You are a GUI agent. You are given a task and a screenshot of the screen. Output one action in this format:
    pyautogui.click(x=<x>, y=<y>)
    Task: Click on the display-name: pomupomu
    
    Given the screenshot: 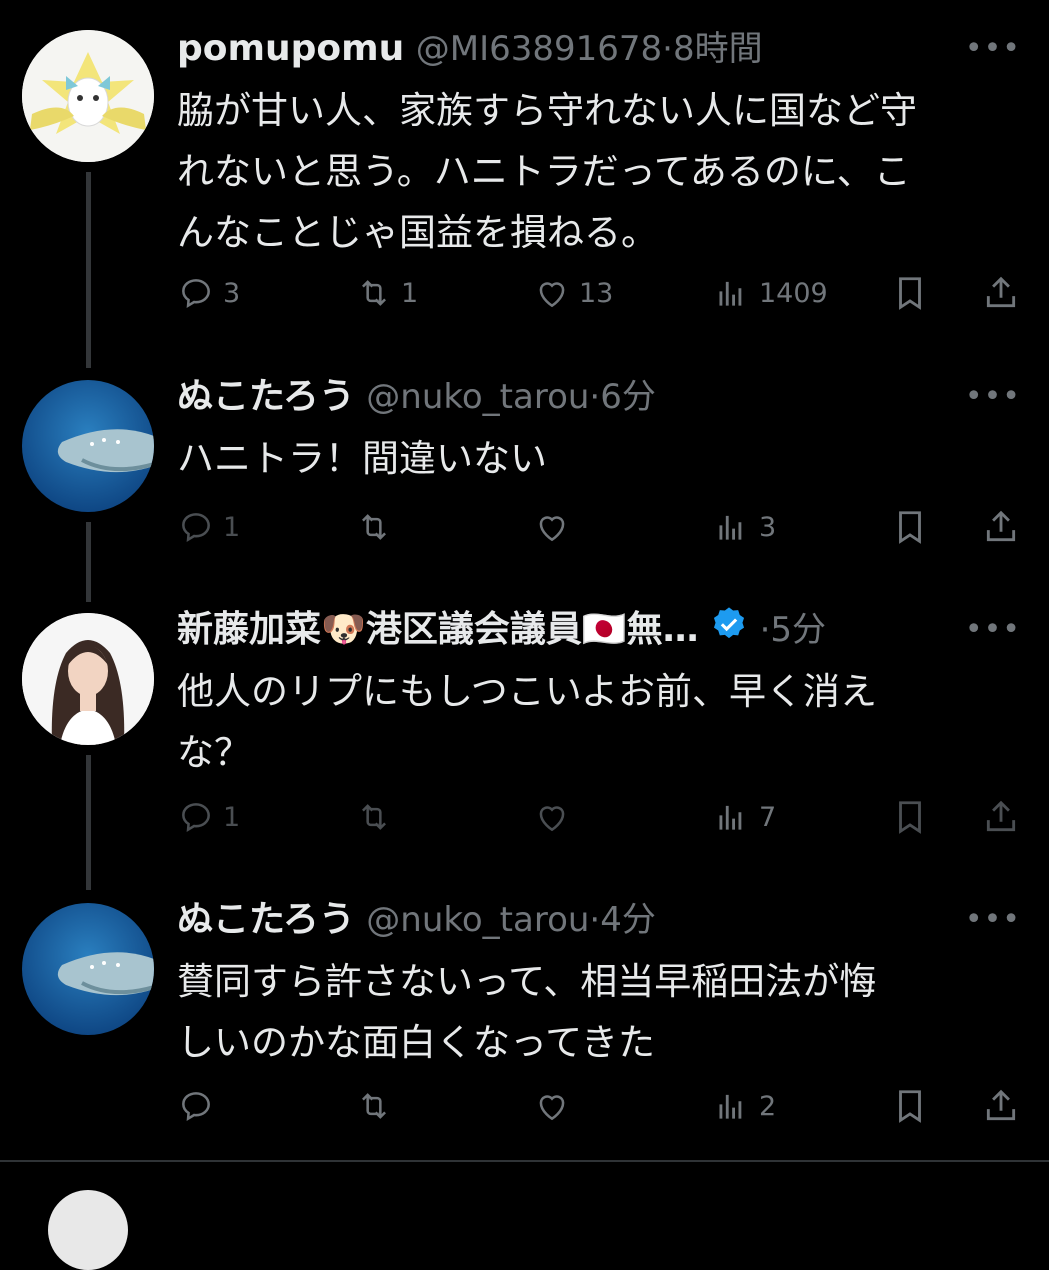 What is the action you would take?
    pyautogui.click(x=290, y=48)
    